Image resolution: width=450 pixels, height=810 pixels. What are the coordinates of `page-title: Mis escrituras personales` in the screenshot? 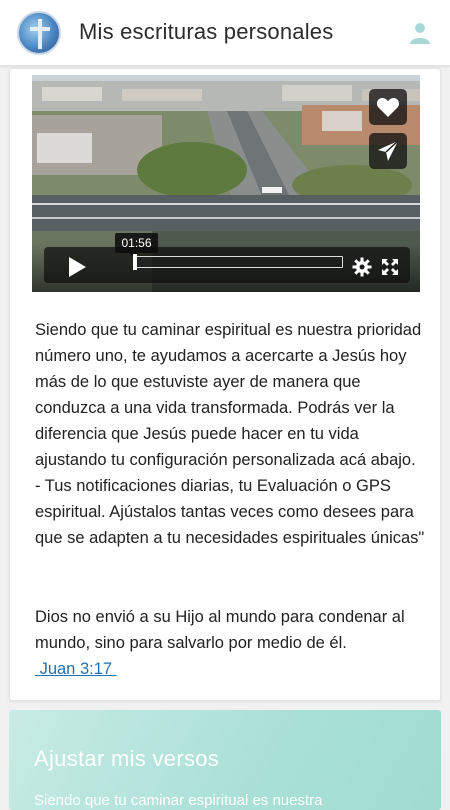 It's located at (206, 31).